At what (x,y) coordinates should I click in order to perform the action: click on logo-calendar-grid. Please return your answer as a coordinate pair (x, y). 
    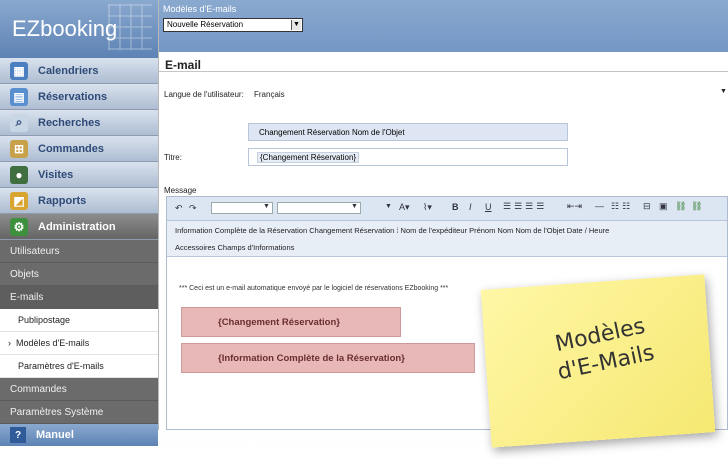
    Looking at the image, I should click on (130, 27).